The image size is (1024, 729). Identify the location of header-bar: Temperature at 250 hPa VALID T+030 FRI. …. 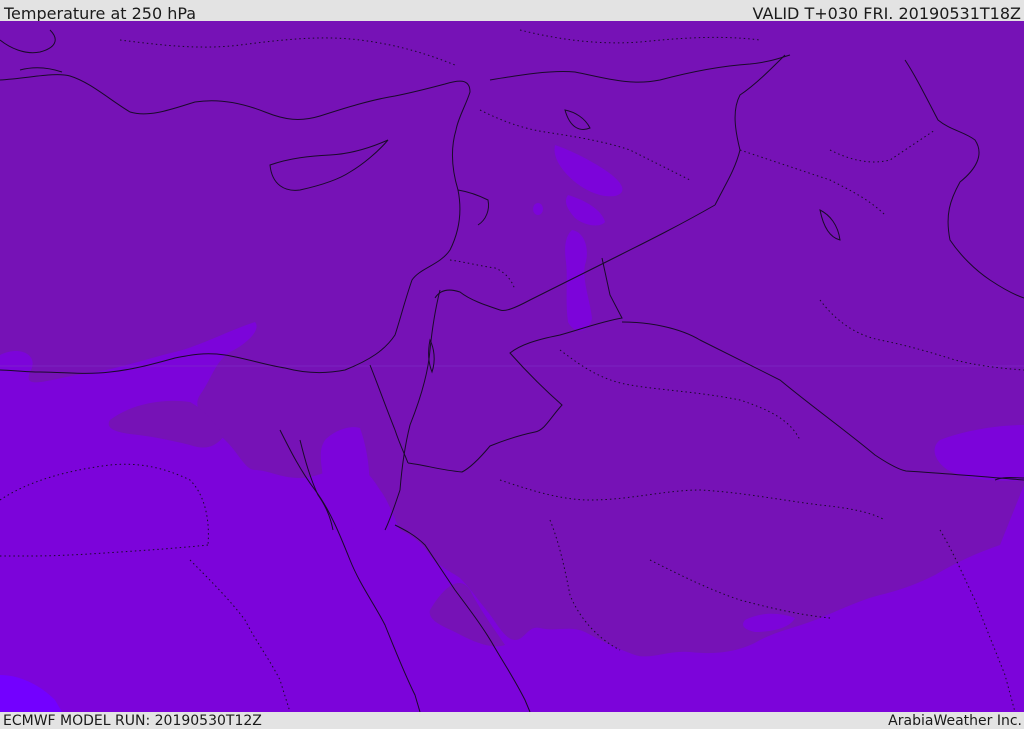
(512, 10).